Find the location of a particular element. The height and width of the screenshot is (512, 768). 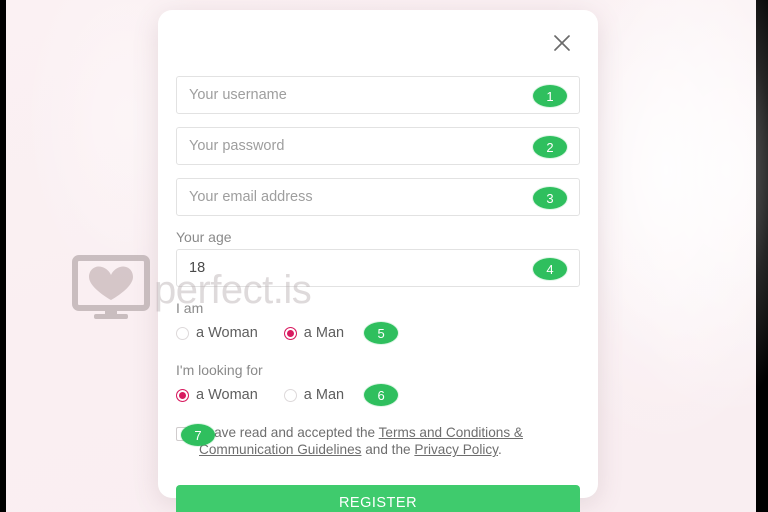

close-icon is located at coordinates (562, 43).